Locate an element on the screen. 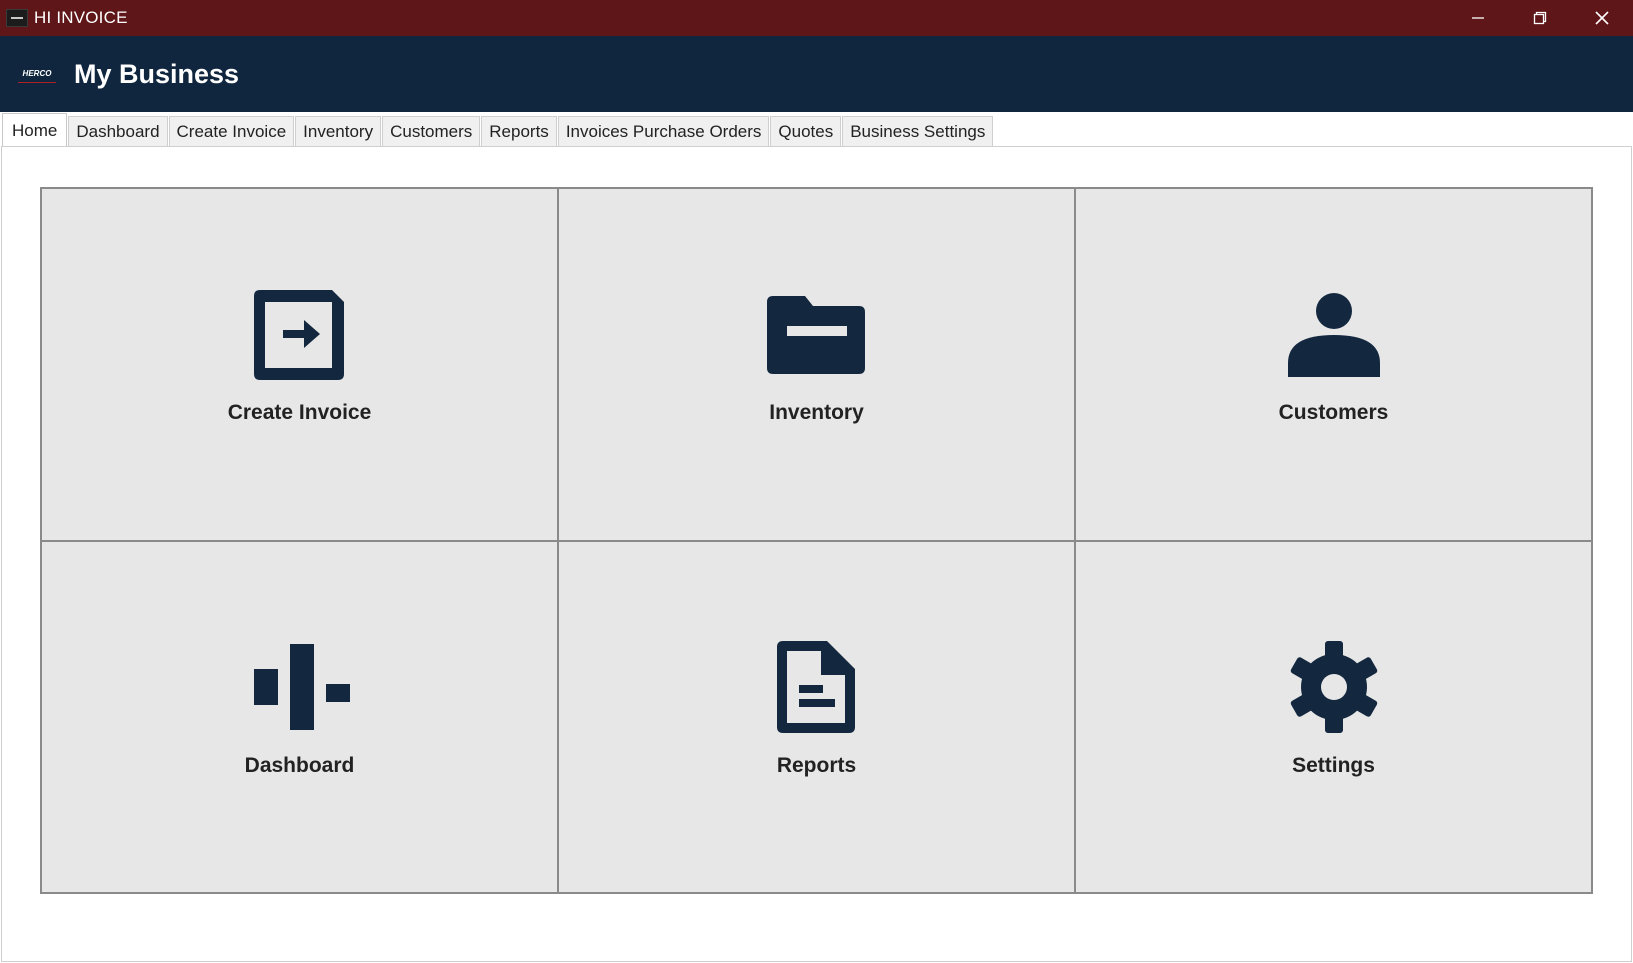  app-icon is located at coordinates (17, 18).